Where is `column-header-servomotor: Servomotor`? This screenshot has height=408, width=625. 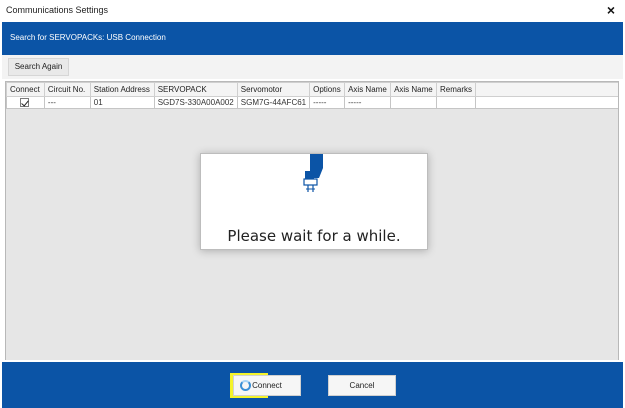
column-header-servomotor: Servomotor is located at coordinates (273, 89).